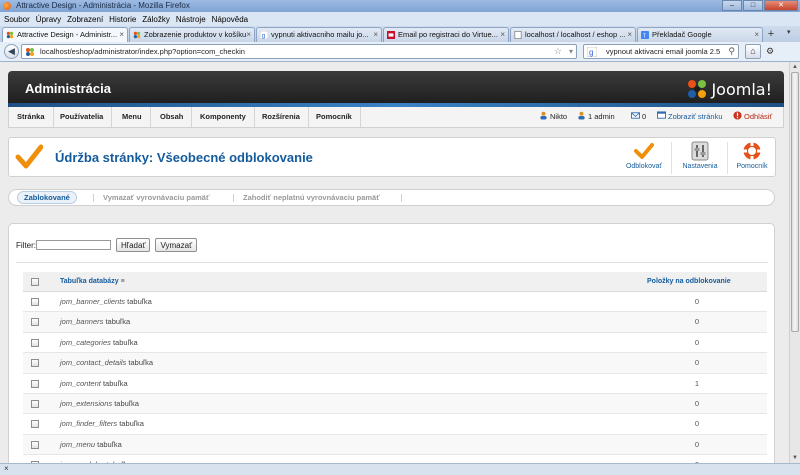  I want to click on page-scrollbar: ▲ ▼, so click(794, 262).